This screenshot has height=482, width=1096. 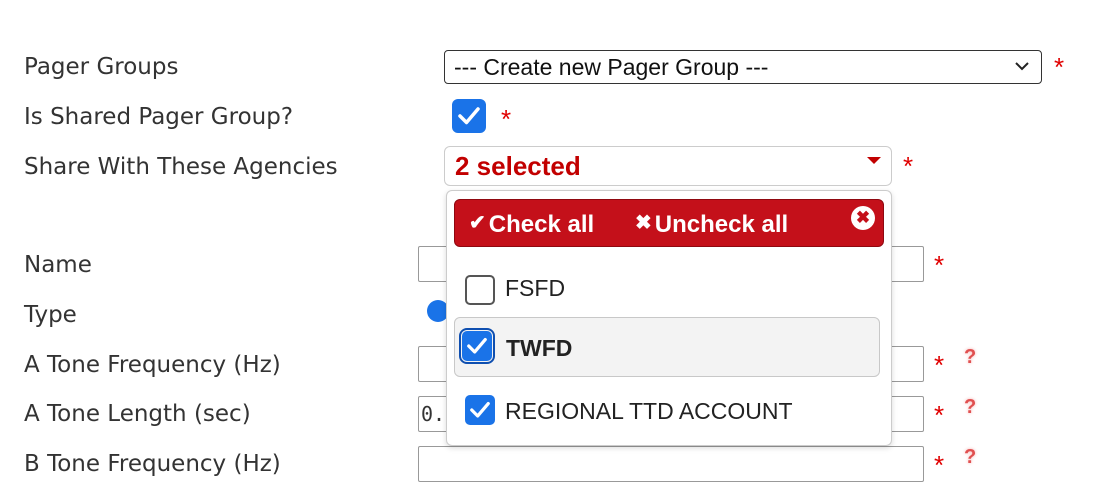 I want to click on a-tone-length-value: 0., so click(x=433, y=414).